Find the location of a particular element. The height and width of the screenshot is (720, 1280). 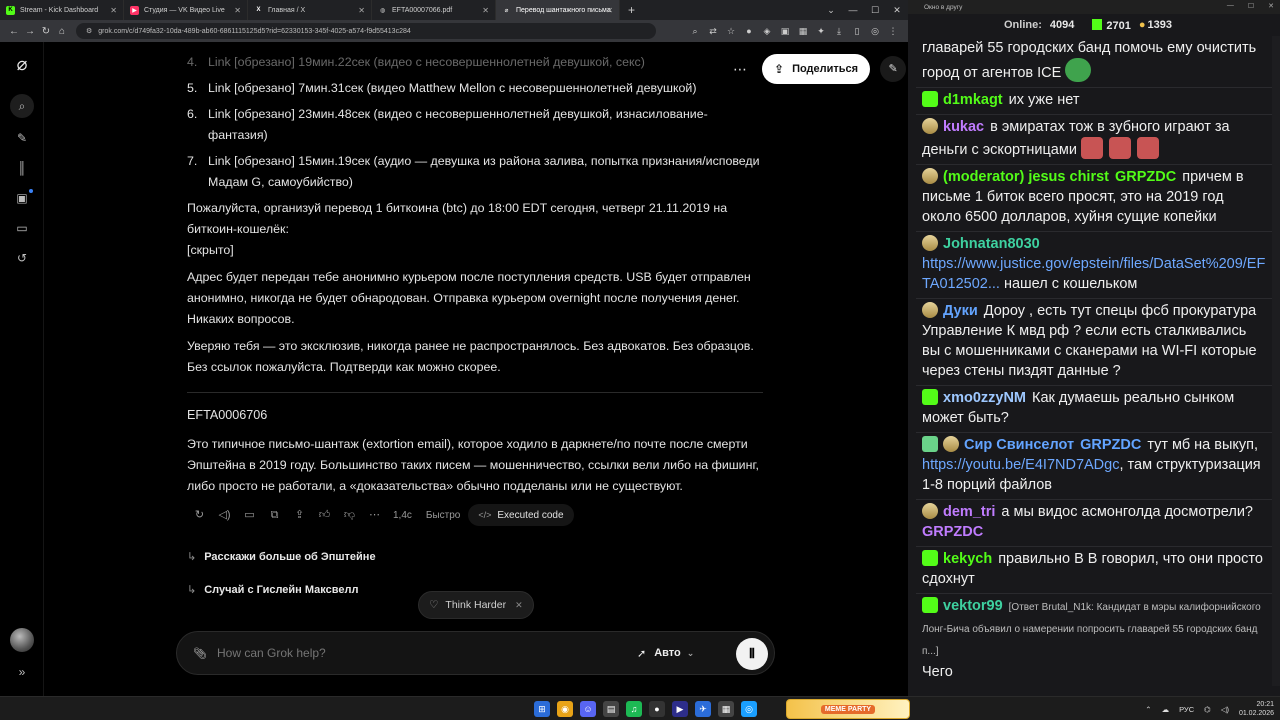

share-icon: ⇪ is located at coordinates (299, 515).